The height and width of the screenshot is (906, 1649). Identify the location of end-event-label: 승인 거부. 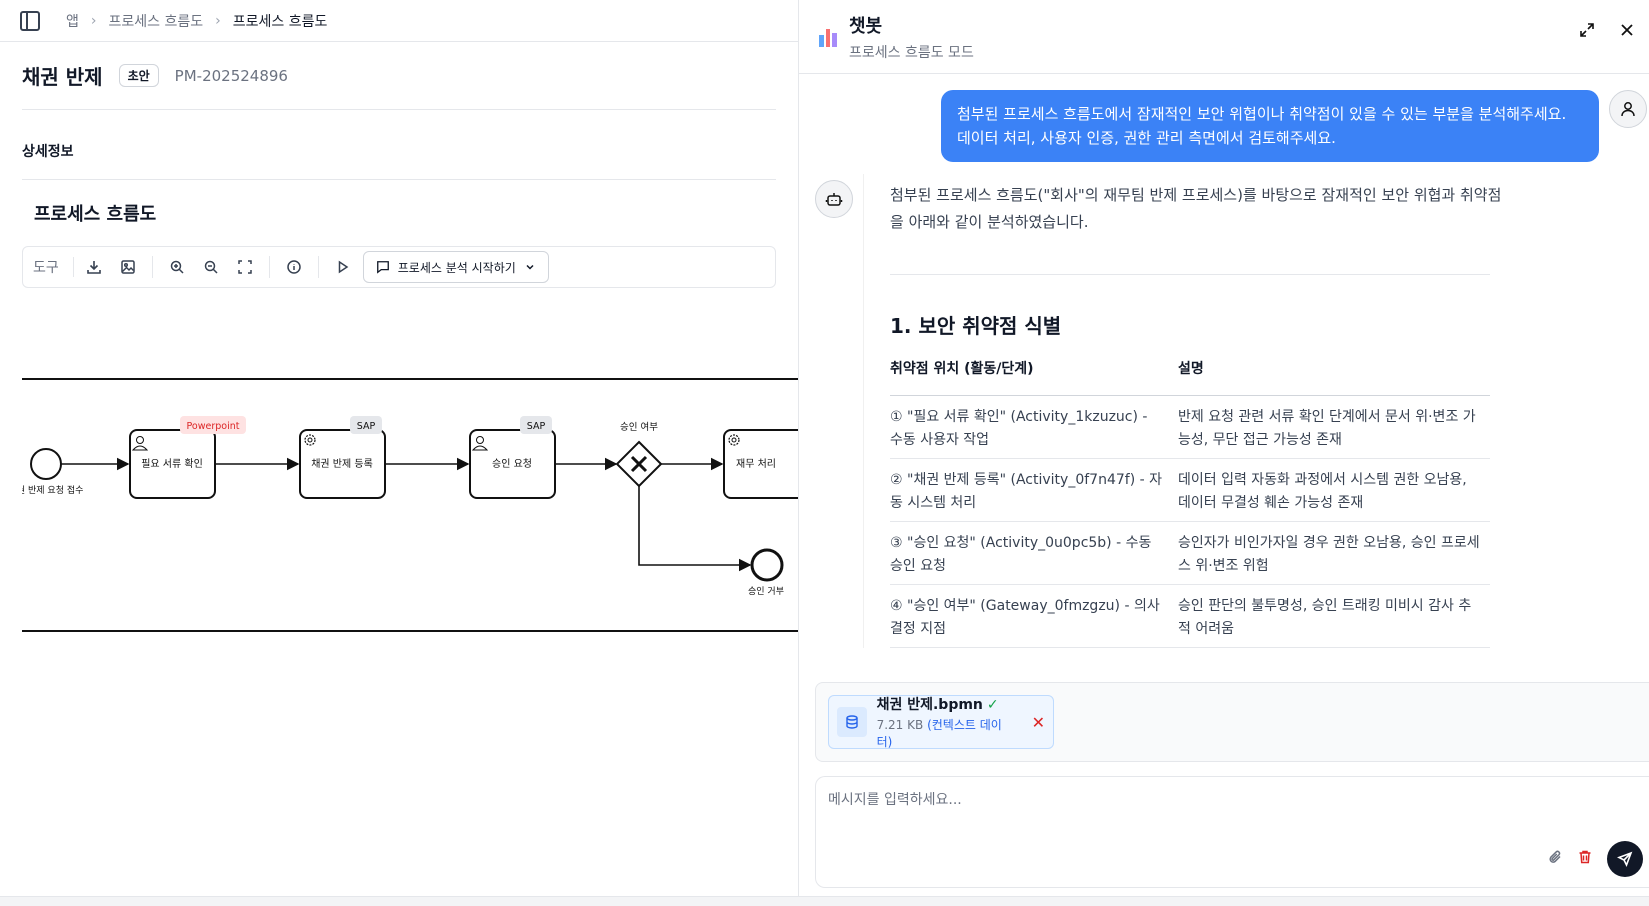
(766, 591).